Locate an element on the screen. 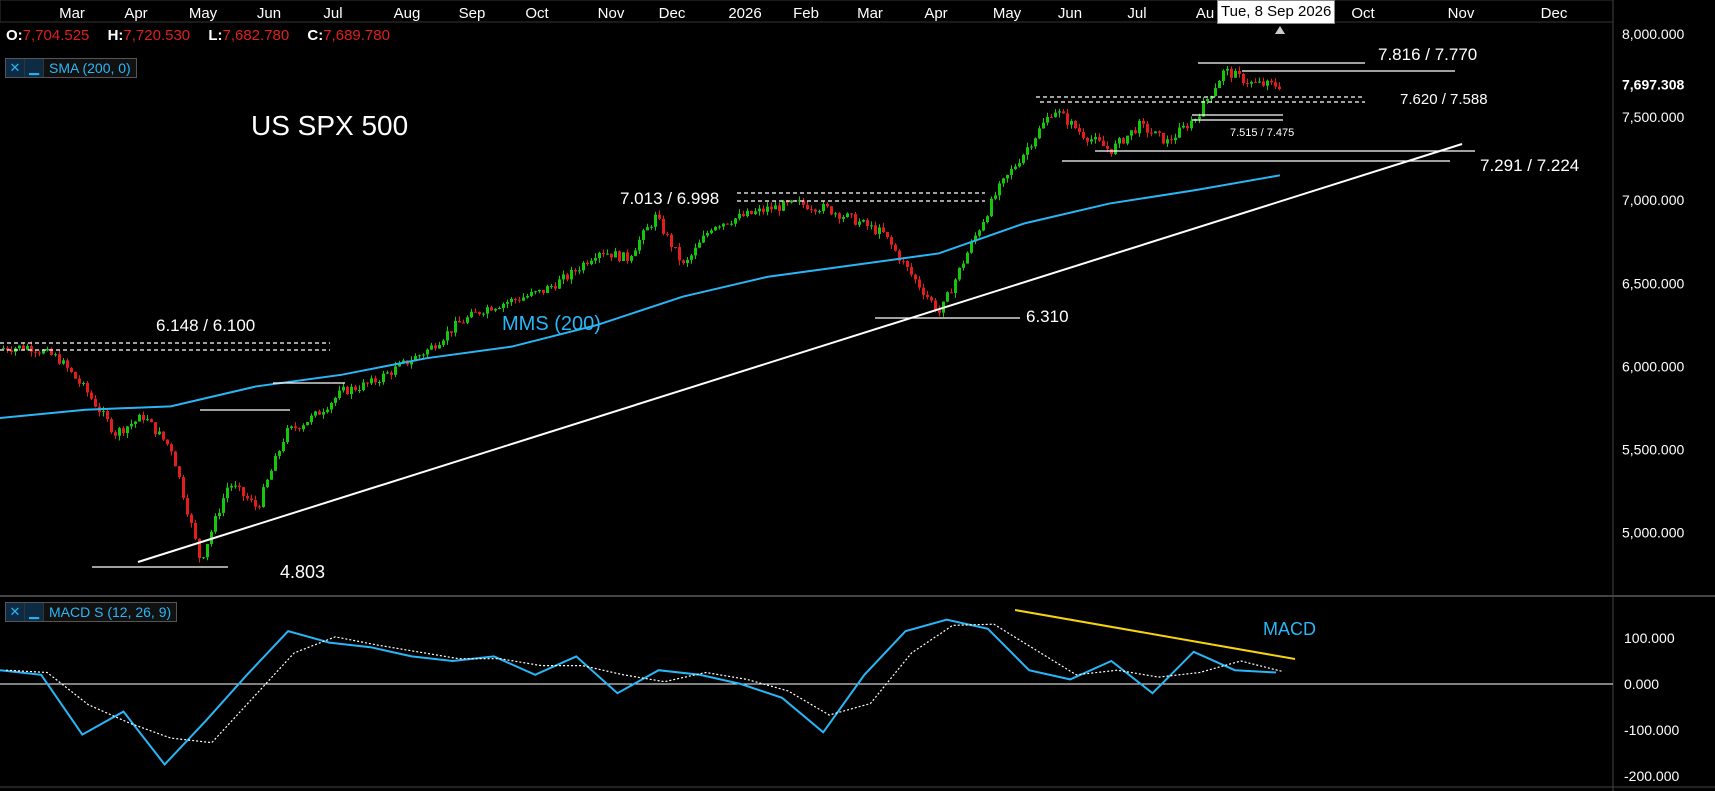 This screenshot has height=791, width=1715. sma-label: MMS (200) is located at coordinates (551, 324).